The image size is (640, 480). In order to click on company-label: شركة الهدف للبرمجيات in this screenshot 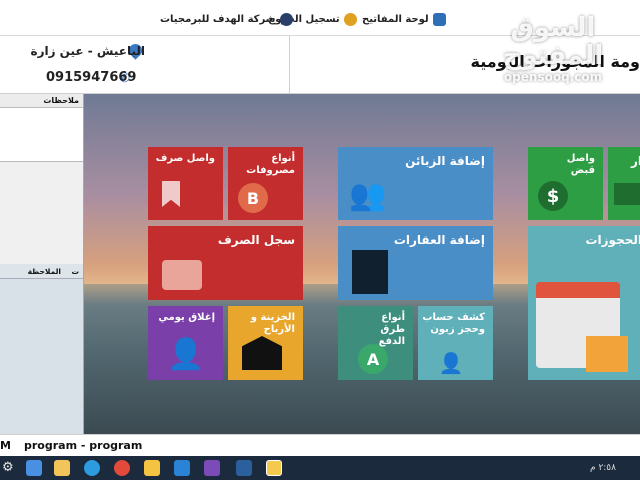, I will do `click(218, 19)`.